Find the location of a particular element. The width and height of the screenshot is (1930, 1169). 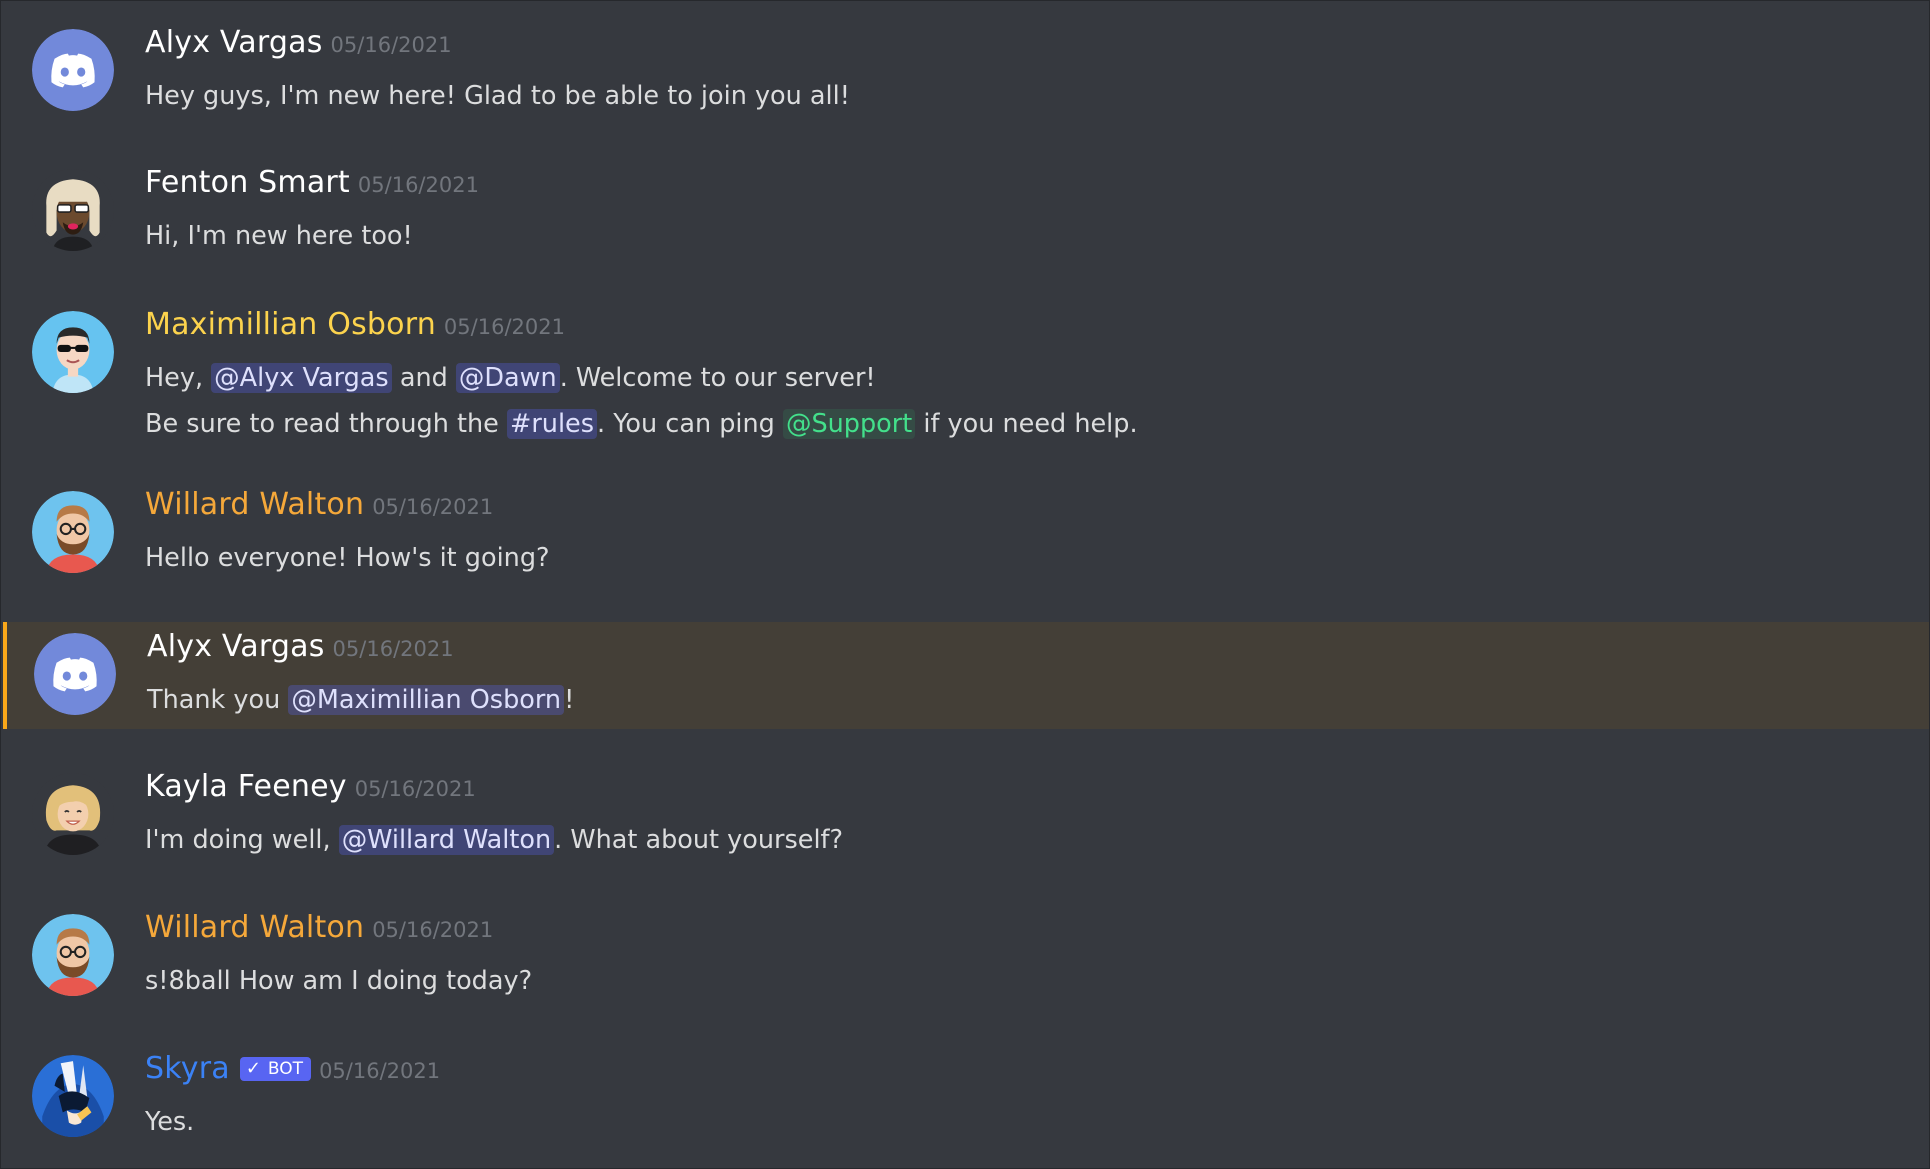

user-mention: @Maximillian Osborn is located at coordinates (426, 700).